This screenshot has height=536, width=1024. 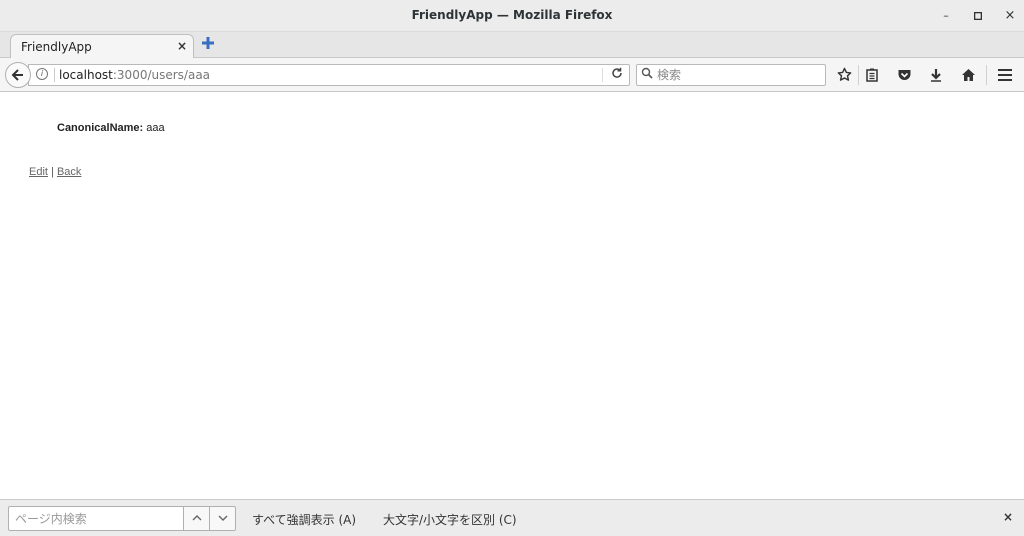 I want to click on bookmark-star-icon, so click(x=844, y=75).